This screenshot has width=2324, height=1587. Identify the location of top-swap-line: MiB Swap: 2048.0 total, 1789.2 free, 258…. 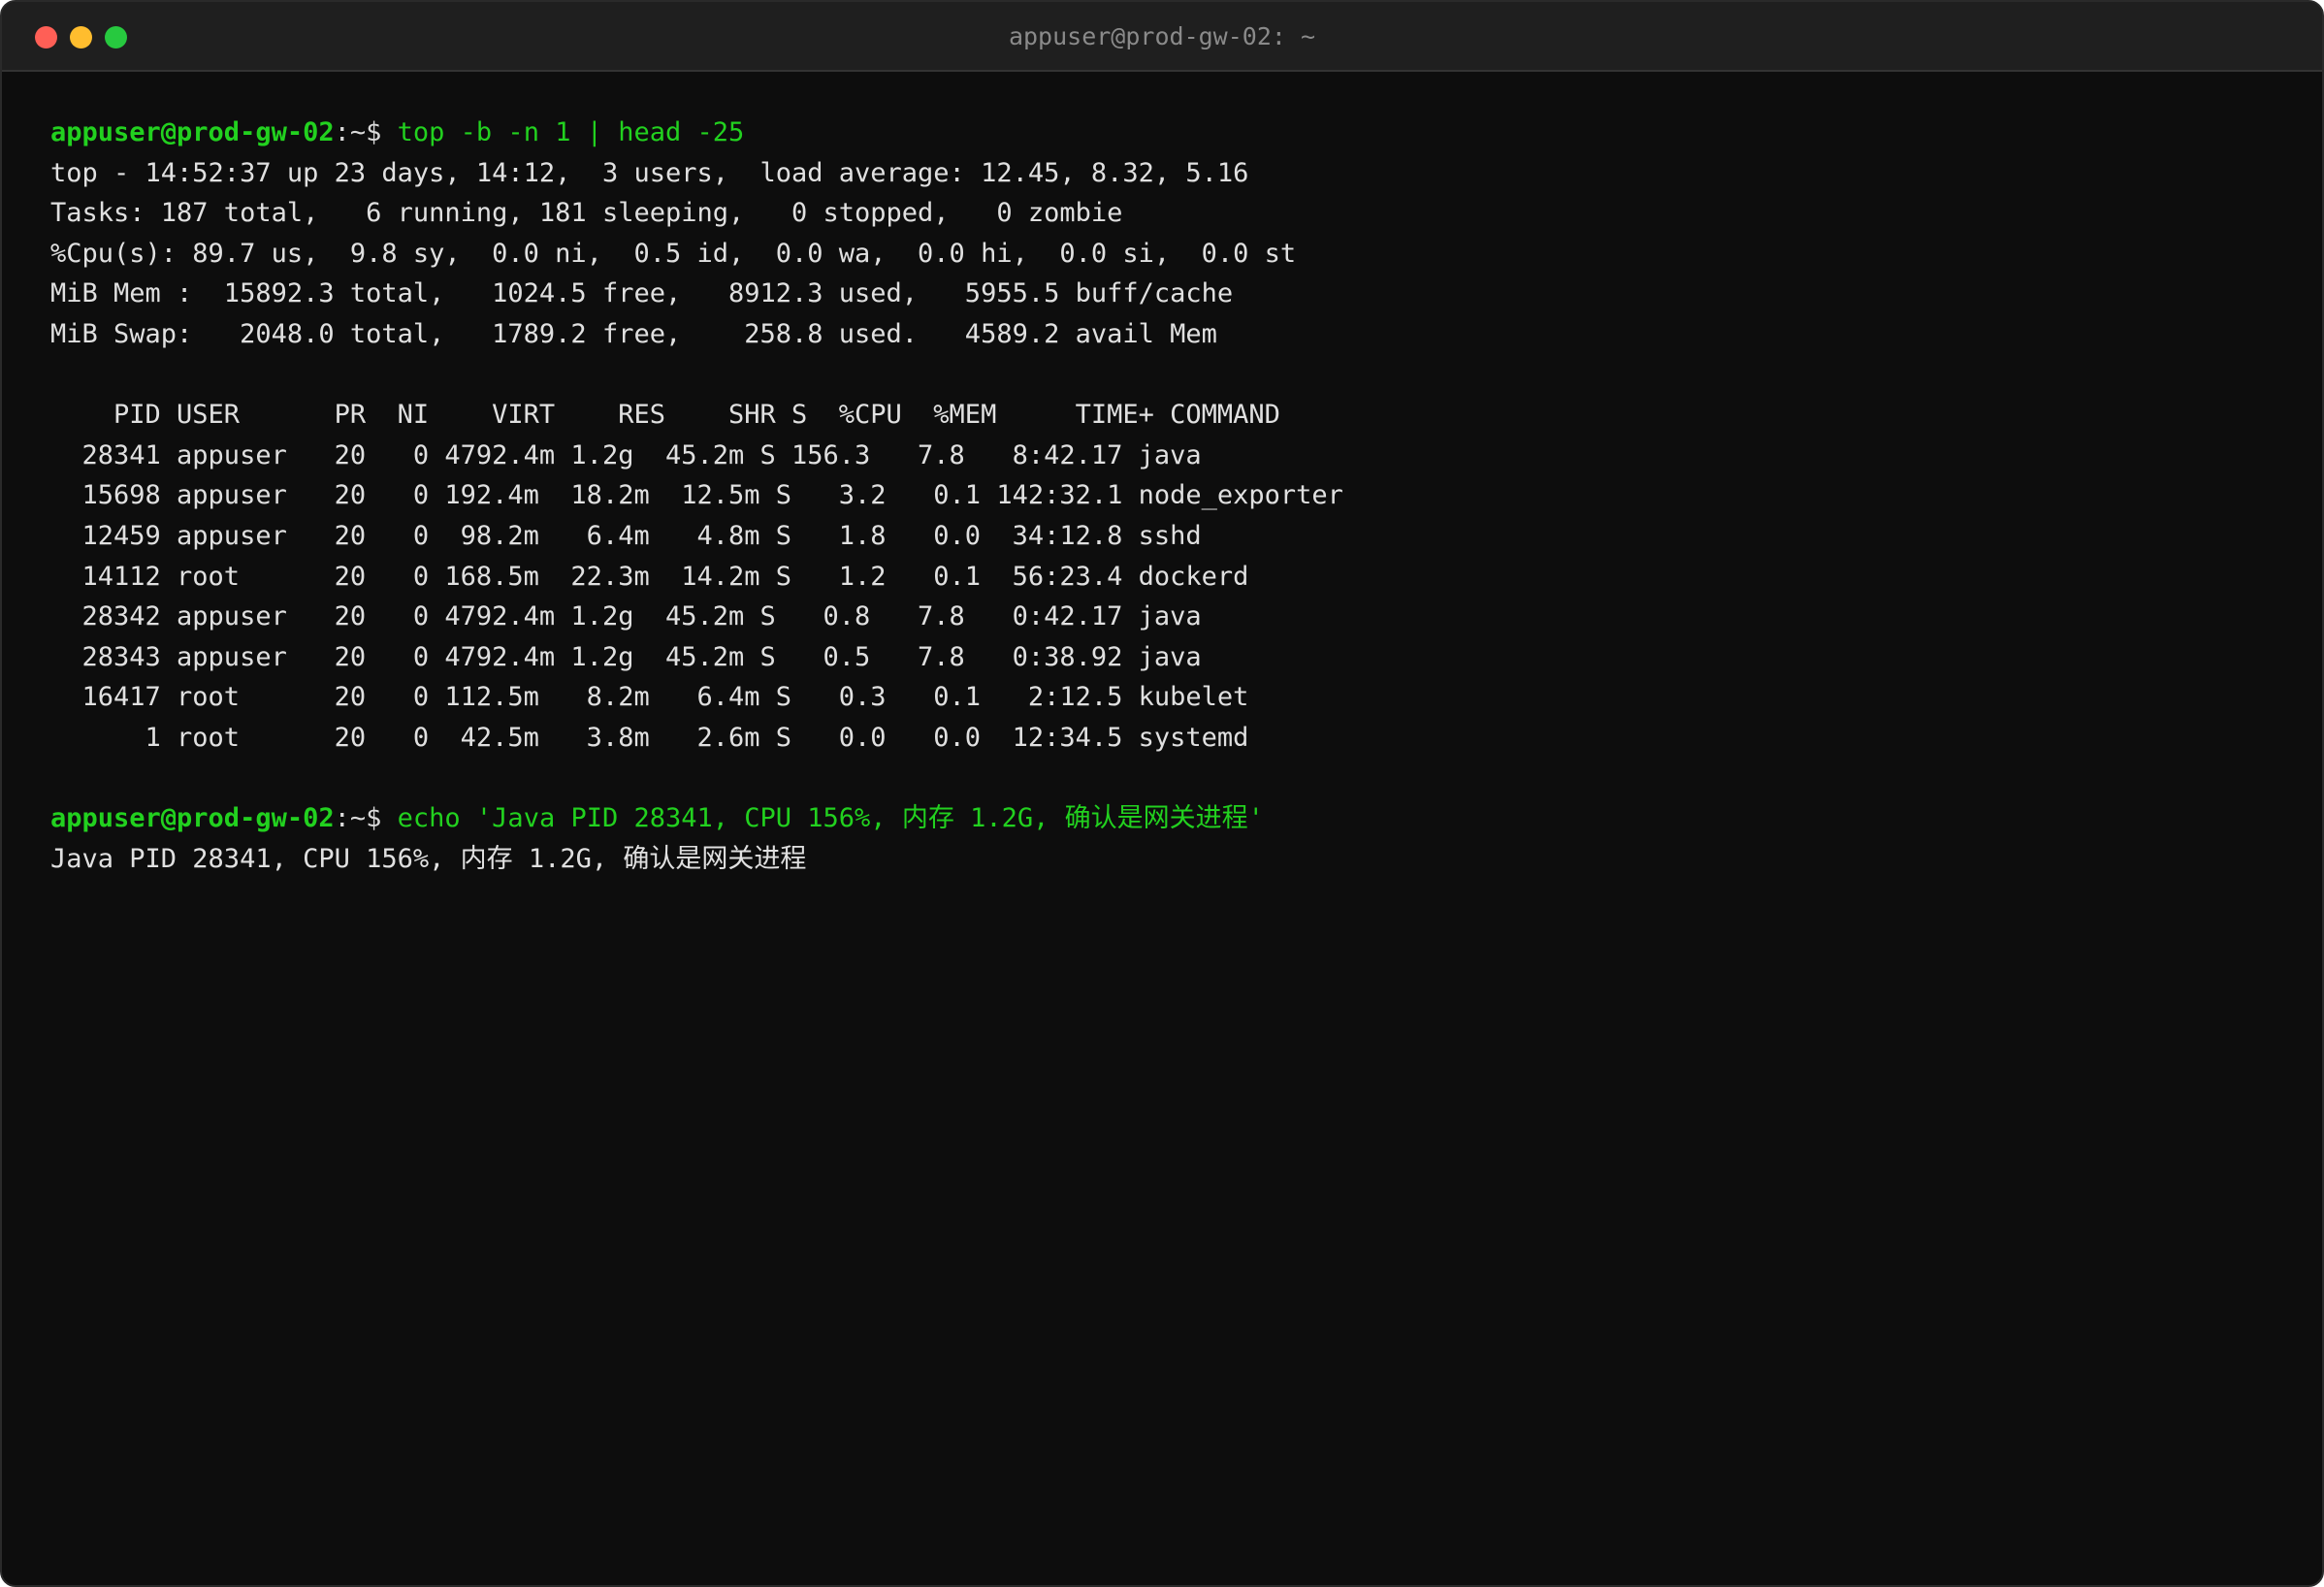
(633, 333).